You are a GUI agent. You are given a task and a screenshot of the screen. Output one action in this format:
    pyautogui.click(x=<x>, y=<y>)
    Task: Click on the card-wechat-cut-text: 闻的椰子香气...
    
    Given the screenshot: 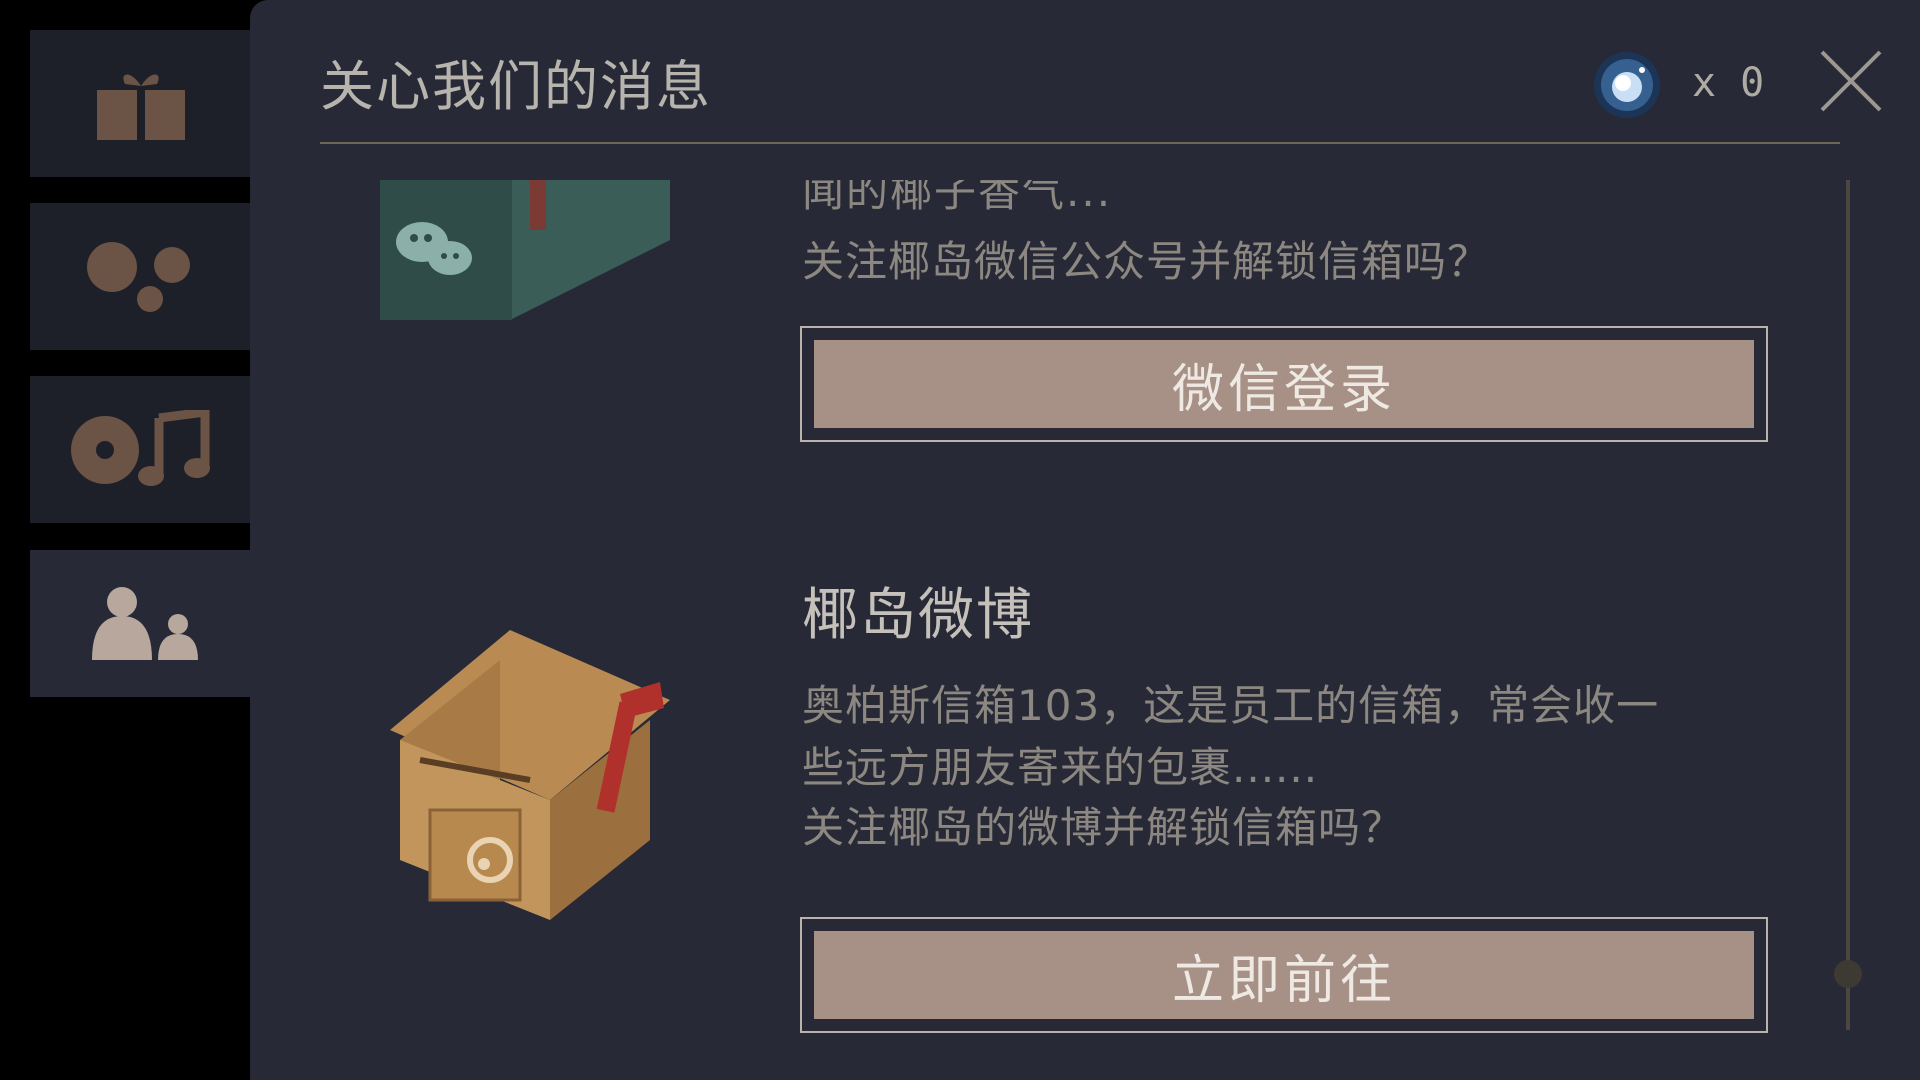 What is the action you would take?
    pyautogui.click(x=957, y=198)
    